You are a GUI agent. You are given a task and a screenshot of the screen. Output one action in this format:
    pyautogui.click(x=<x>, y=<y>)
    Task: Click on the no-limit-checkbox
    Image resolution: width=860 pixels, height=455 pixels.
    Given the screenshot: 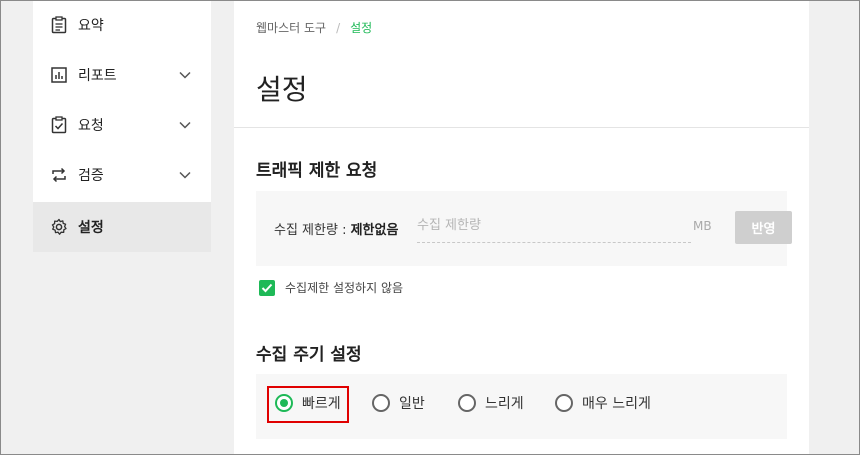 What is the action you would take?
    pyautogui.click(x=267, y=287)
    